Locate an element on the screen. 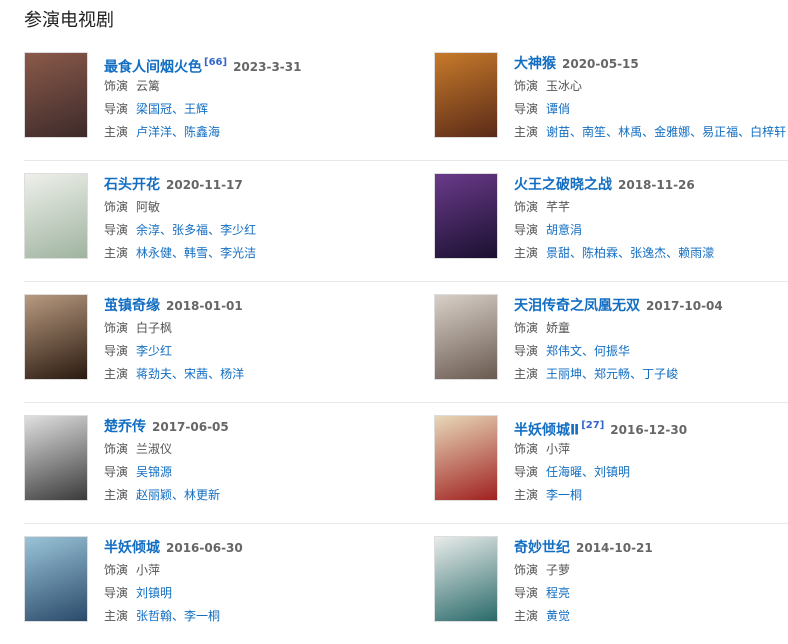  starring-link: 白梓轩 is located at coordinates (768, 132).